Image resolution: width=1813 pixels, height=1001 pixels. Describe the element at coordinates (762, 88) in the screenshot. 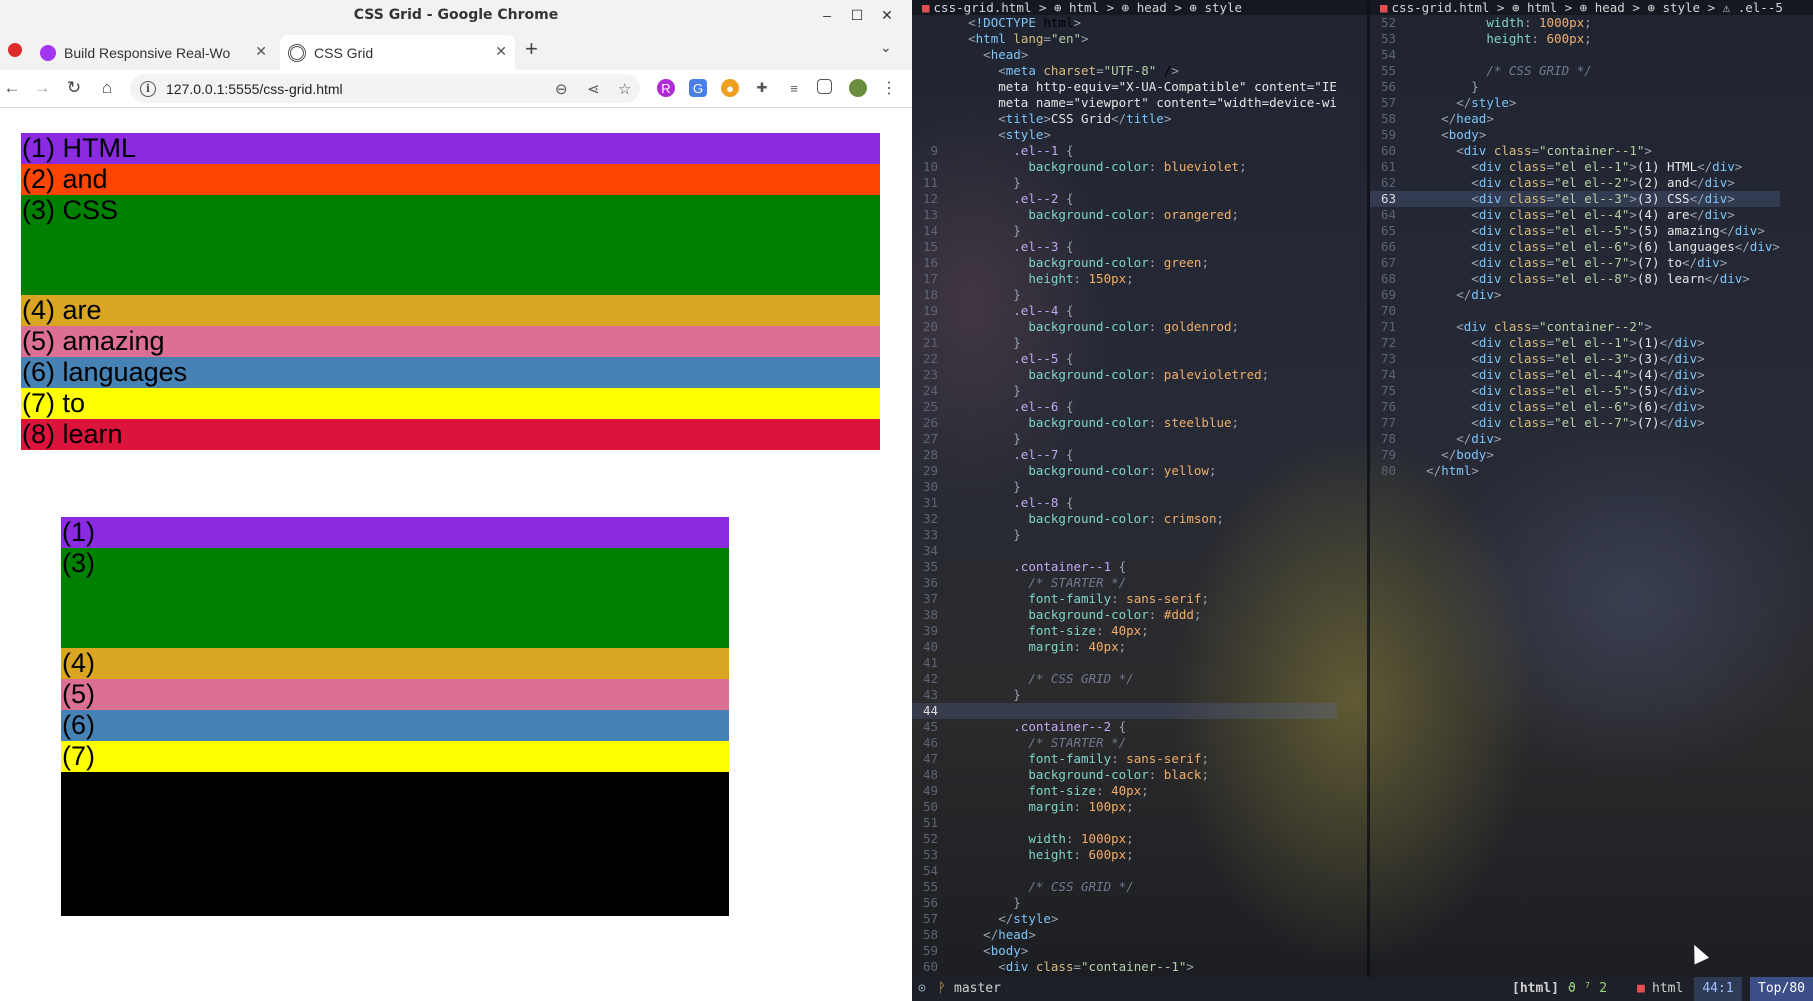

I see `extensions-puzzle-icon: ✚` at that location.